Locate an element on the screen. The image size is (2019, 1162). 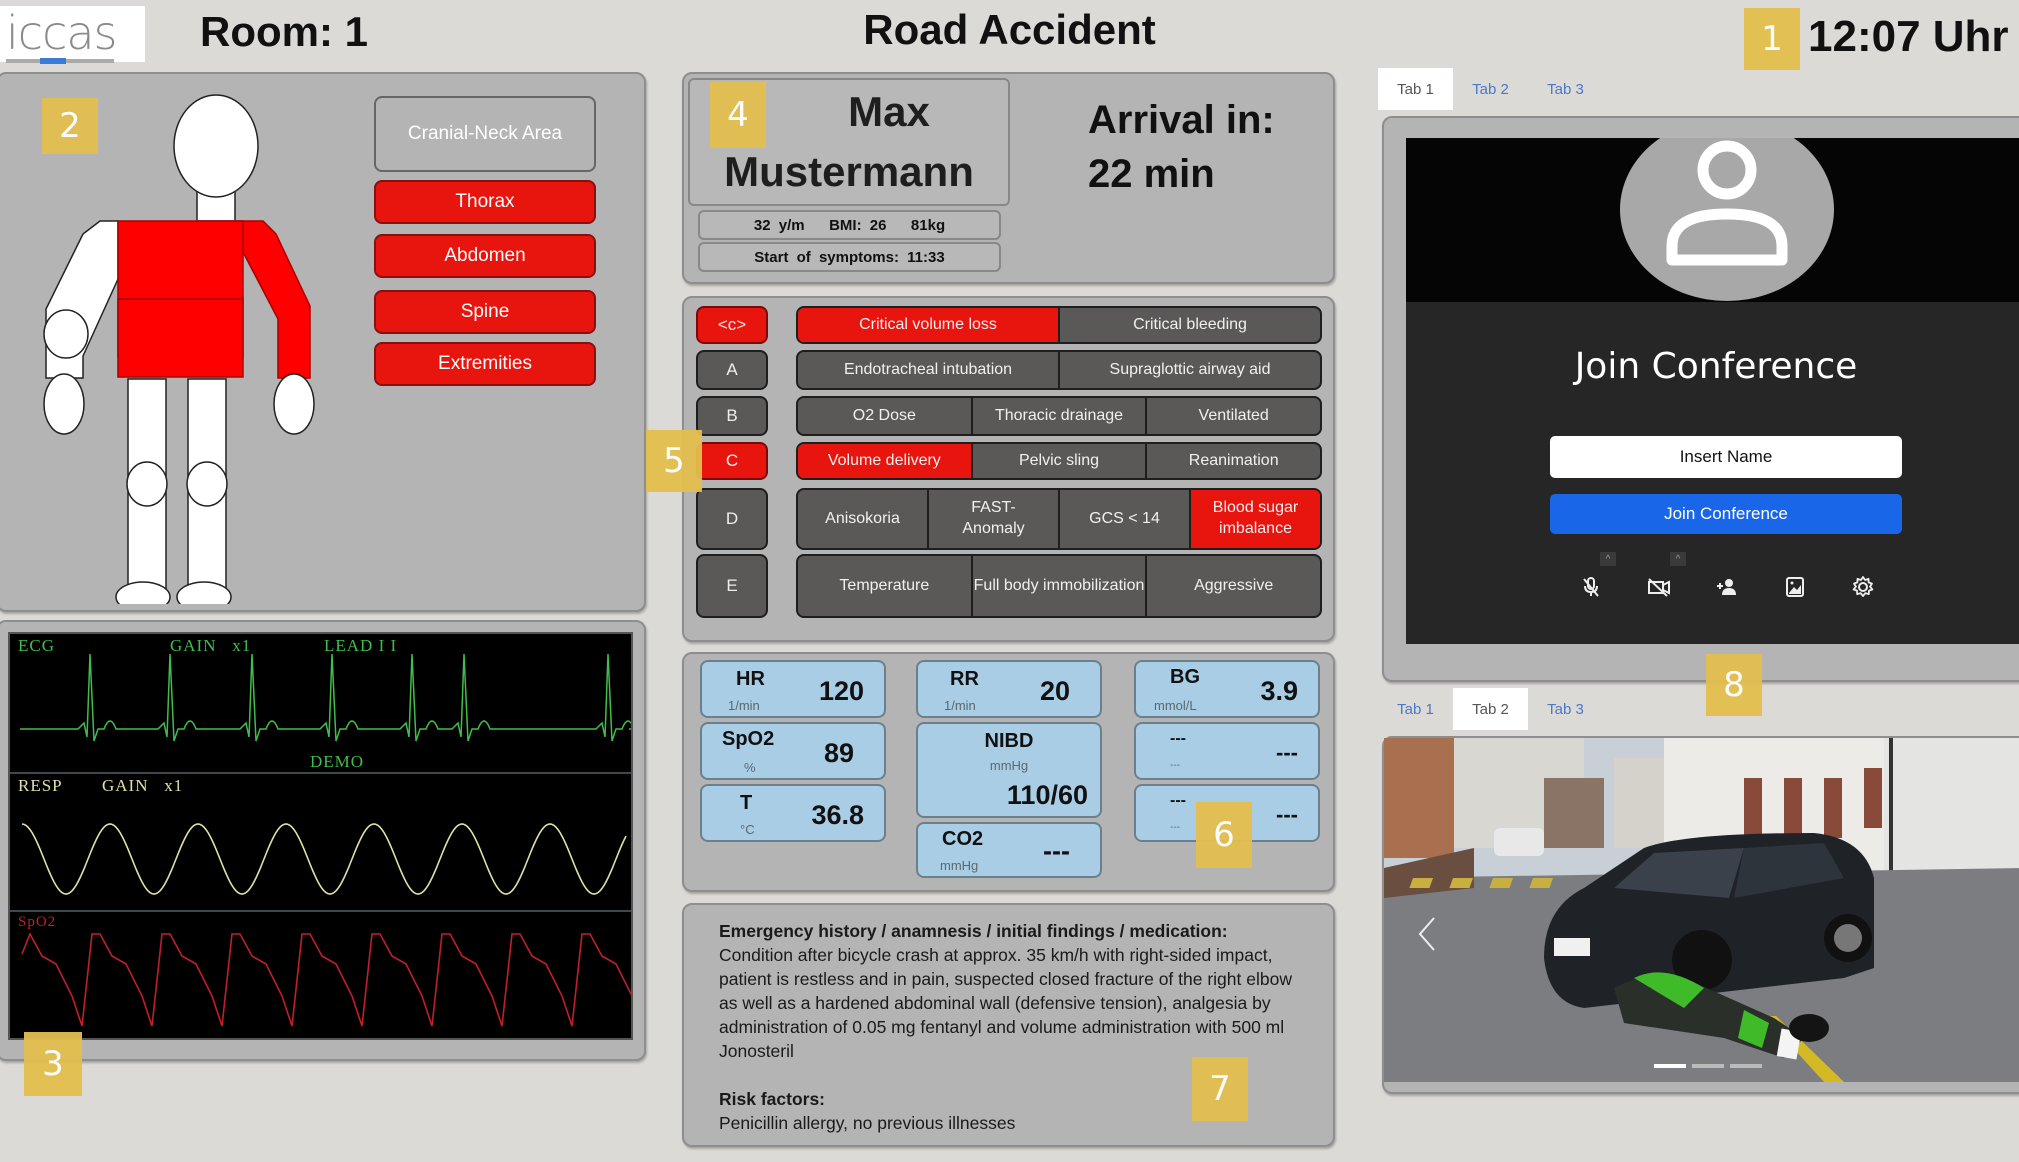
section-badge-7: 7 is located at coordinates (1220, 1089).